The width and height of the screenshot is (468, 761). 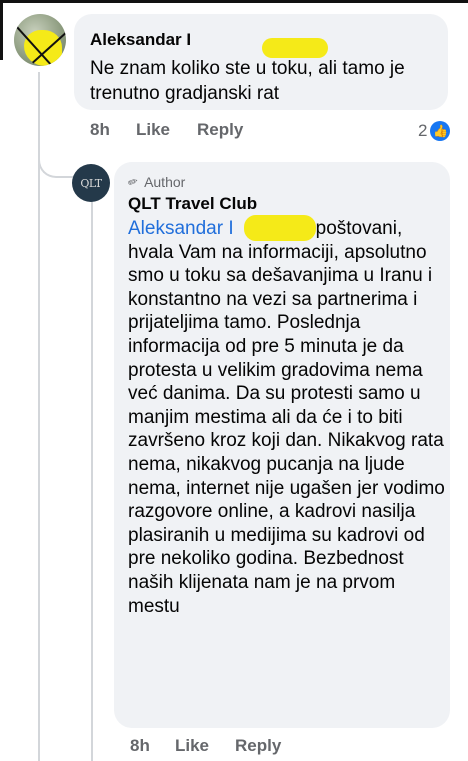 What do you see at coordinates (133, 182) in the screenshot?
I see `pencil-icon: ✏` at bounding box center [133, 182].